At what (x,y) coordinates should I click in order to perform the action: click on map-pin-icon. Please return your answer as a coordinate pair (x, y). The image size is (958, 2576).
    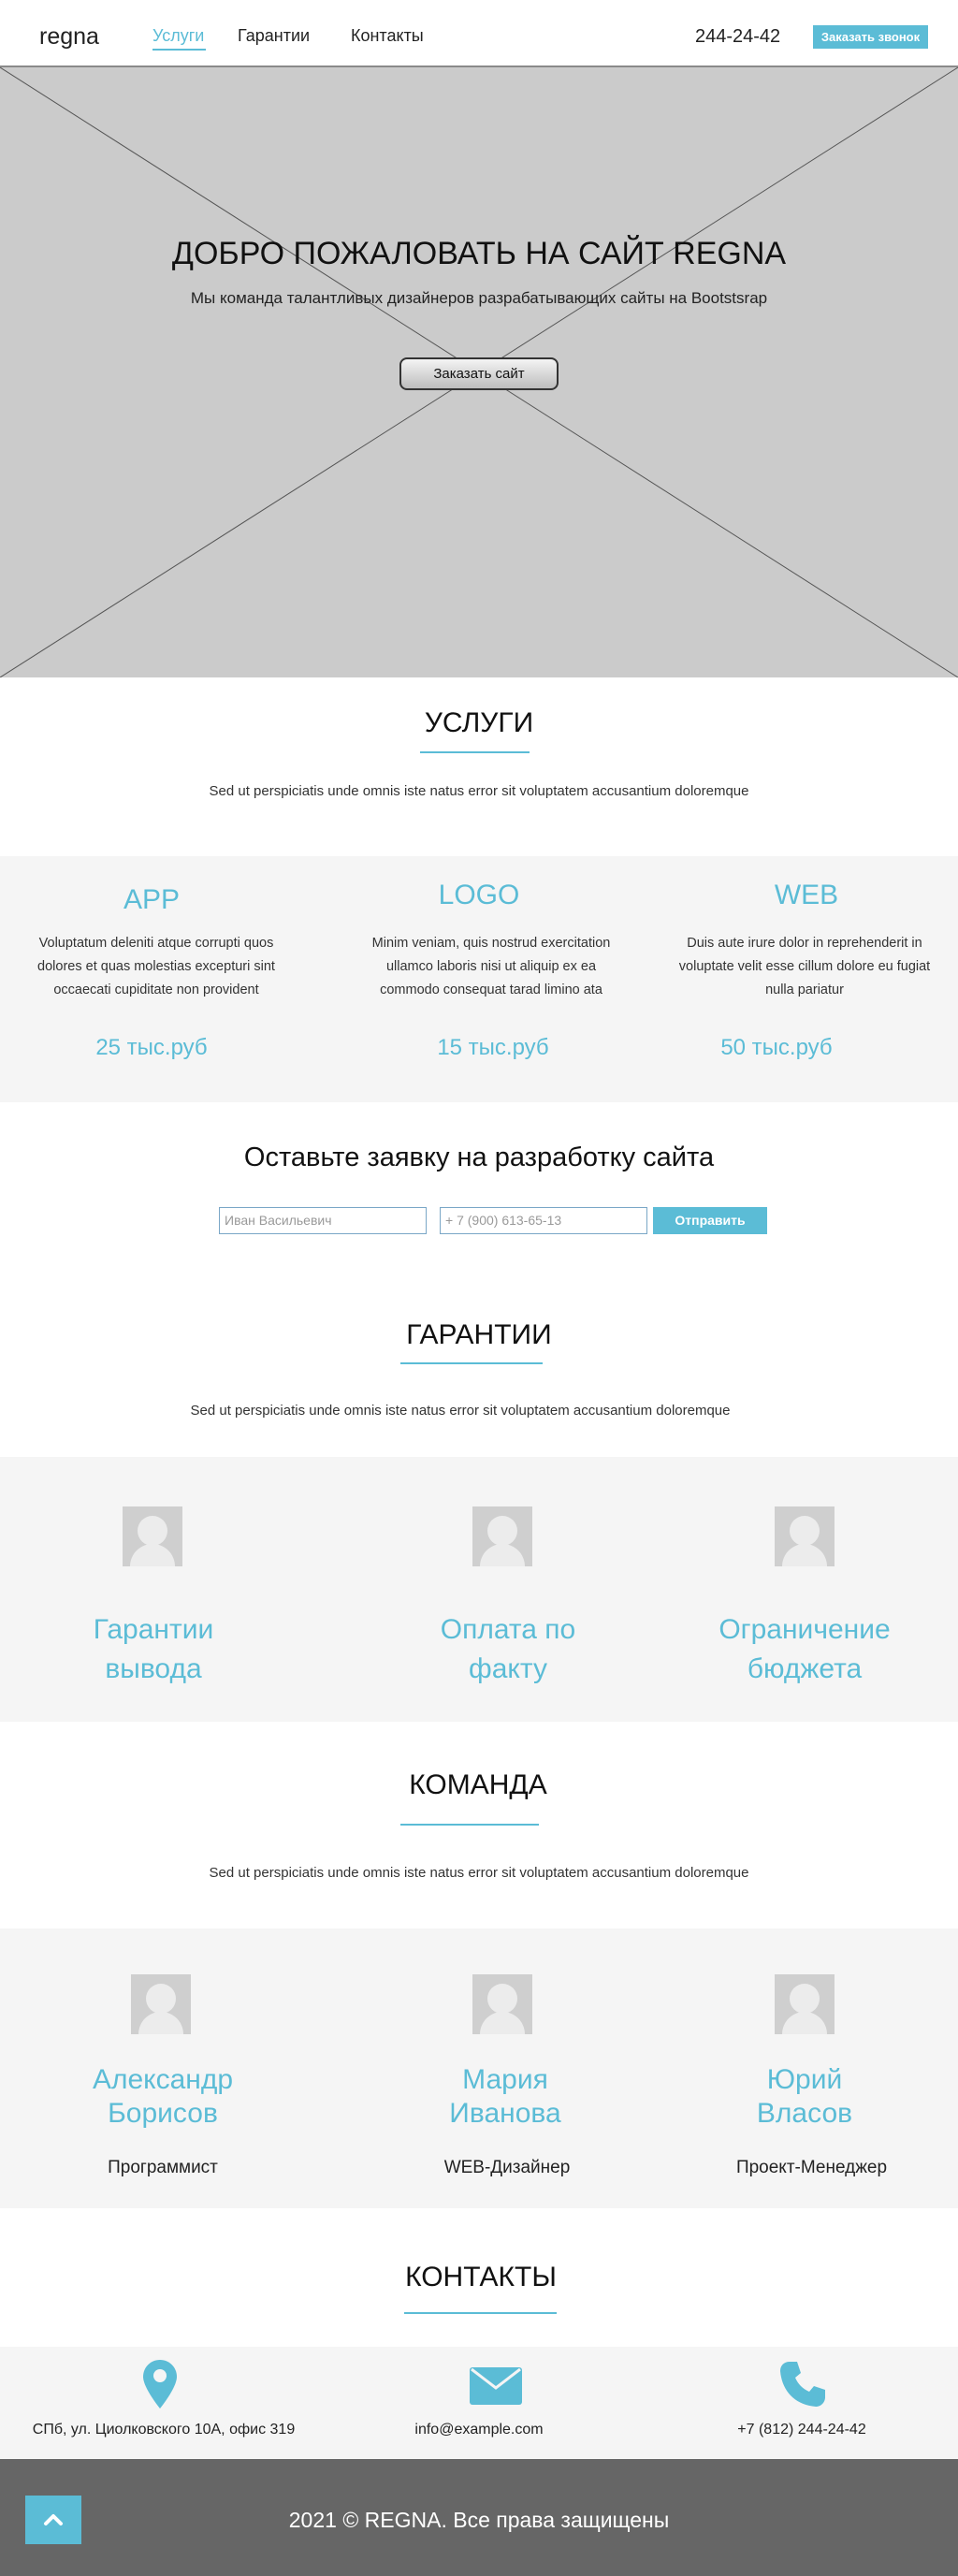
    Looking at the image, I should click on (160, 2384).